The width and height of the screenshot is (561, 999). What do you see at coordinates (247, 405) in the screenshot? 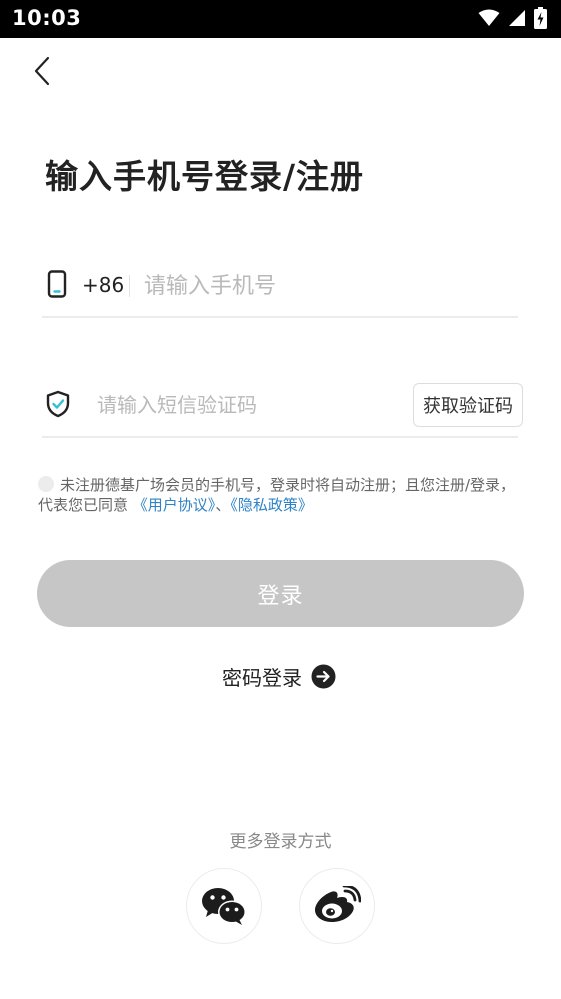
I see `sms-code-input` at bounding box center [247, 405].